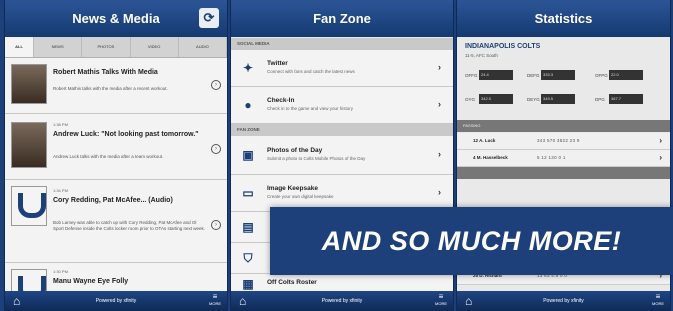 This screenshot has height=311, width=673. I want to click on table-row: 12 A. Luck 343 570 3822 23 9 ›, so click(563, 141).